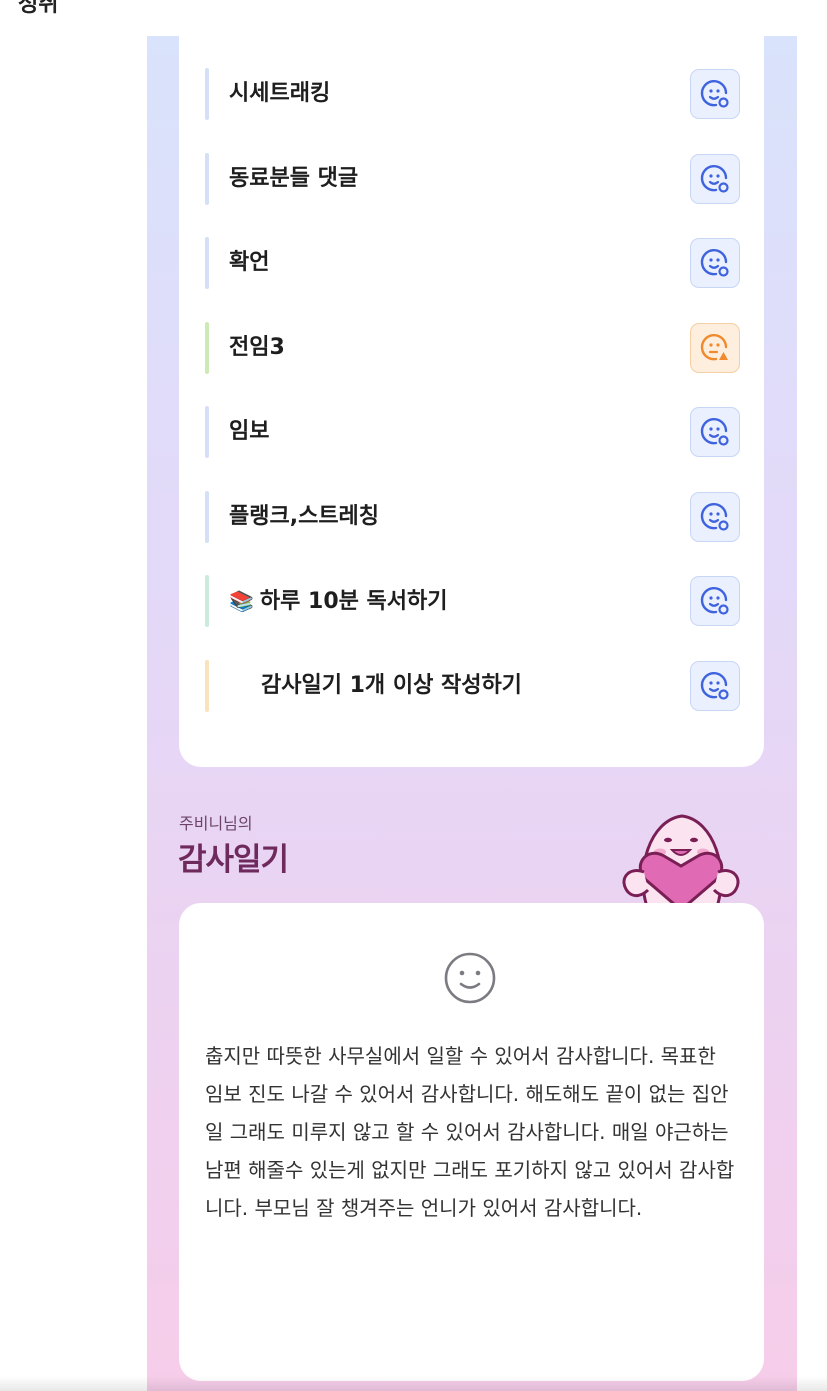  Describe the element at coordinates (472, 348) in the screenshot. I see `habit-row: 전임3` at that location.